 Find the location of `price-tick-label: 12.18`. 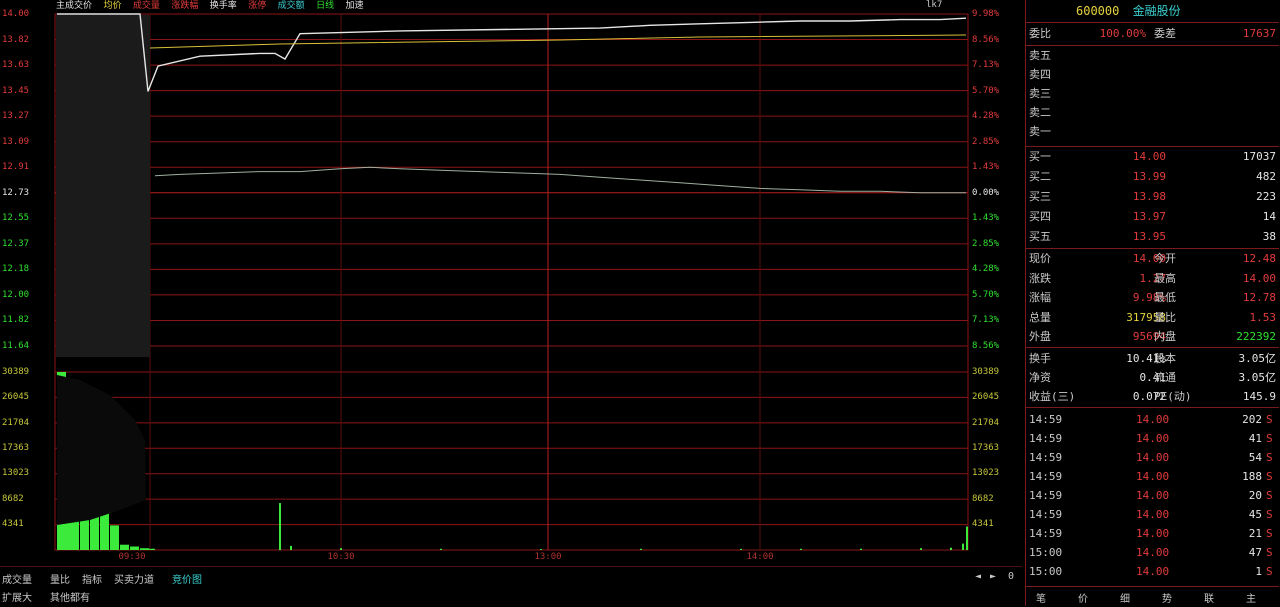

price-tick-label: 12.18 is located at coordinates (16, 269).